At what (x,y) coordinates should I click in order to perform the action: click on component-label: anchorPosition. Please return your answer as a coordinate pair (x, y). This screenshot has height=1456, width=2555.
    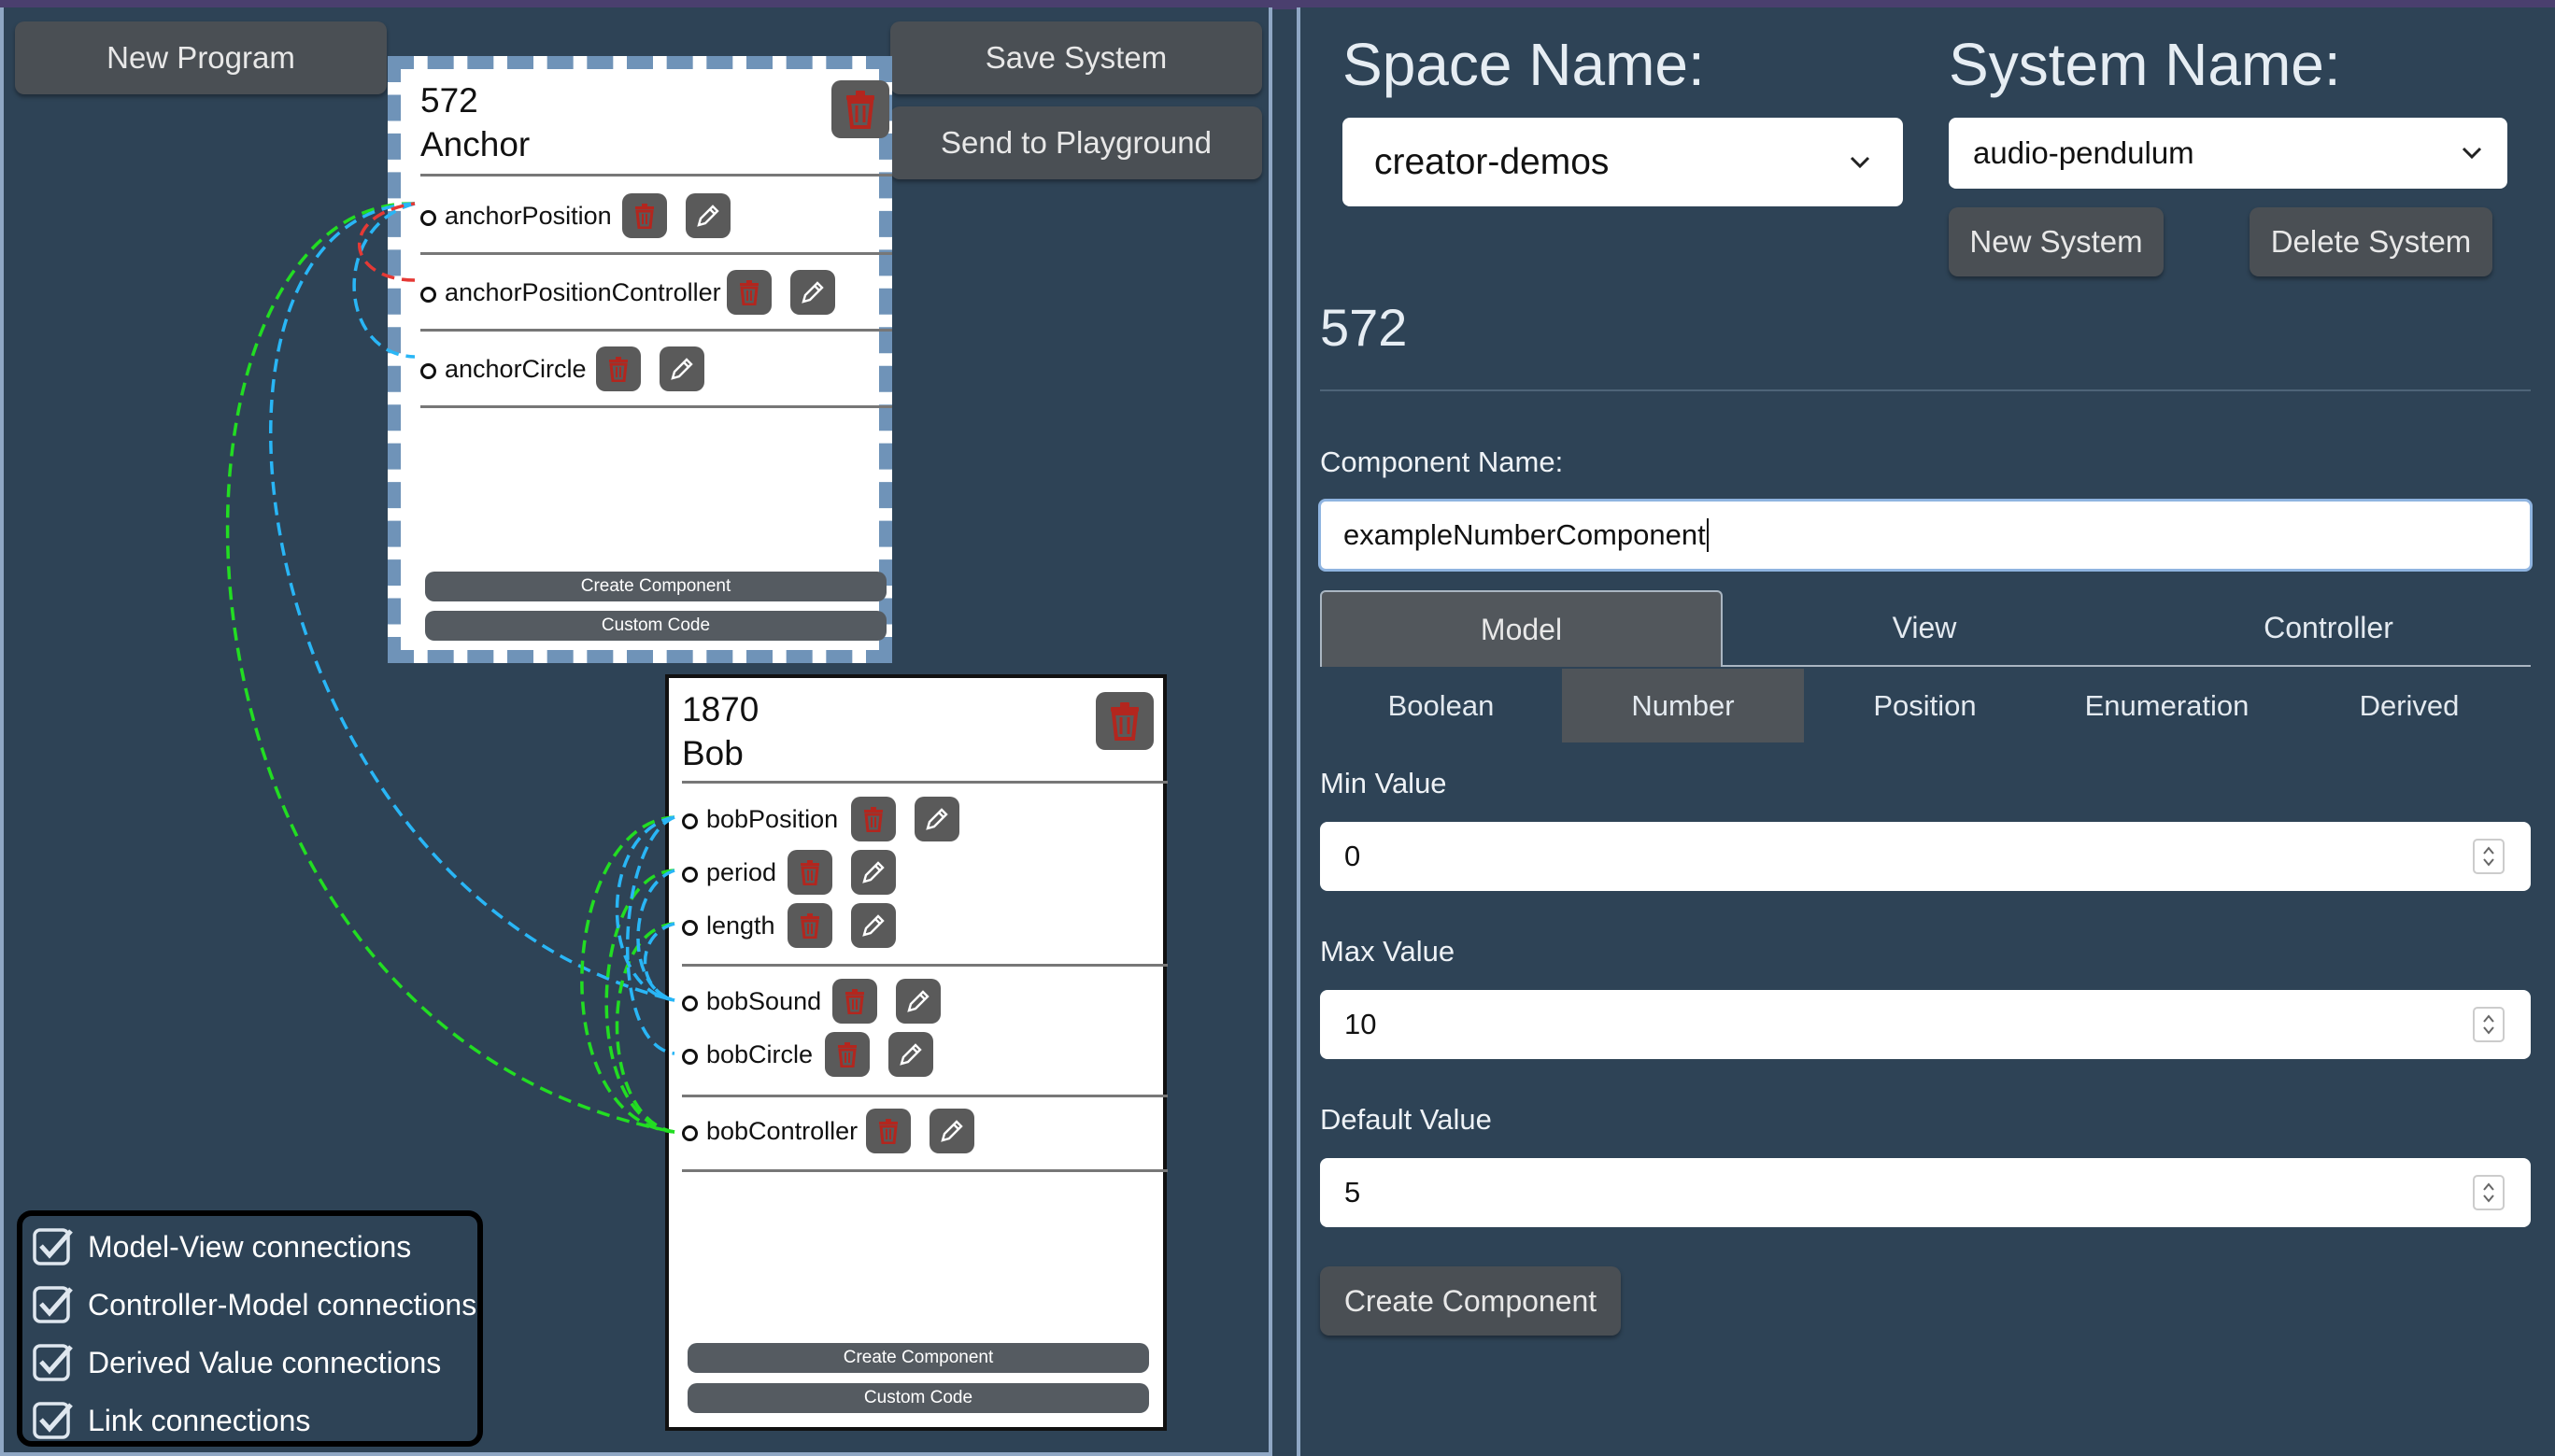
    Looking at the image, I should click on (528, 216).